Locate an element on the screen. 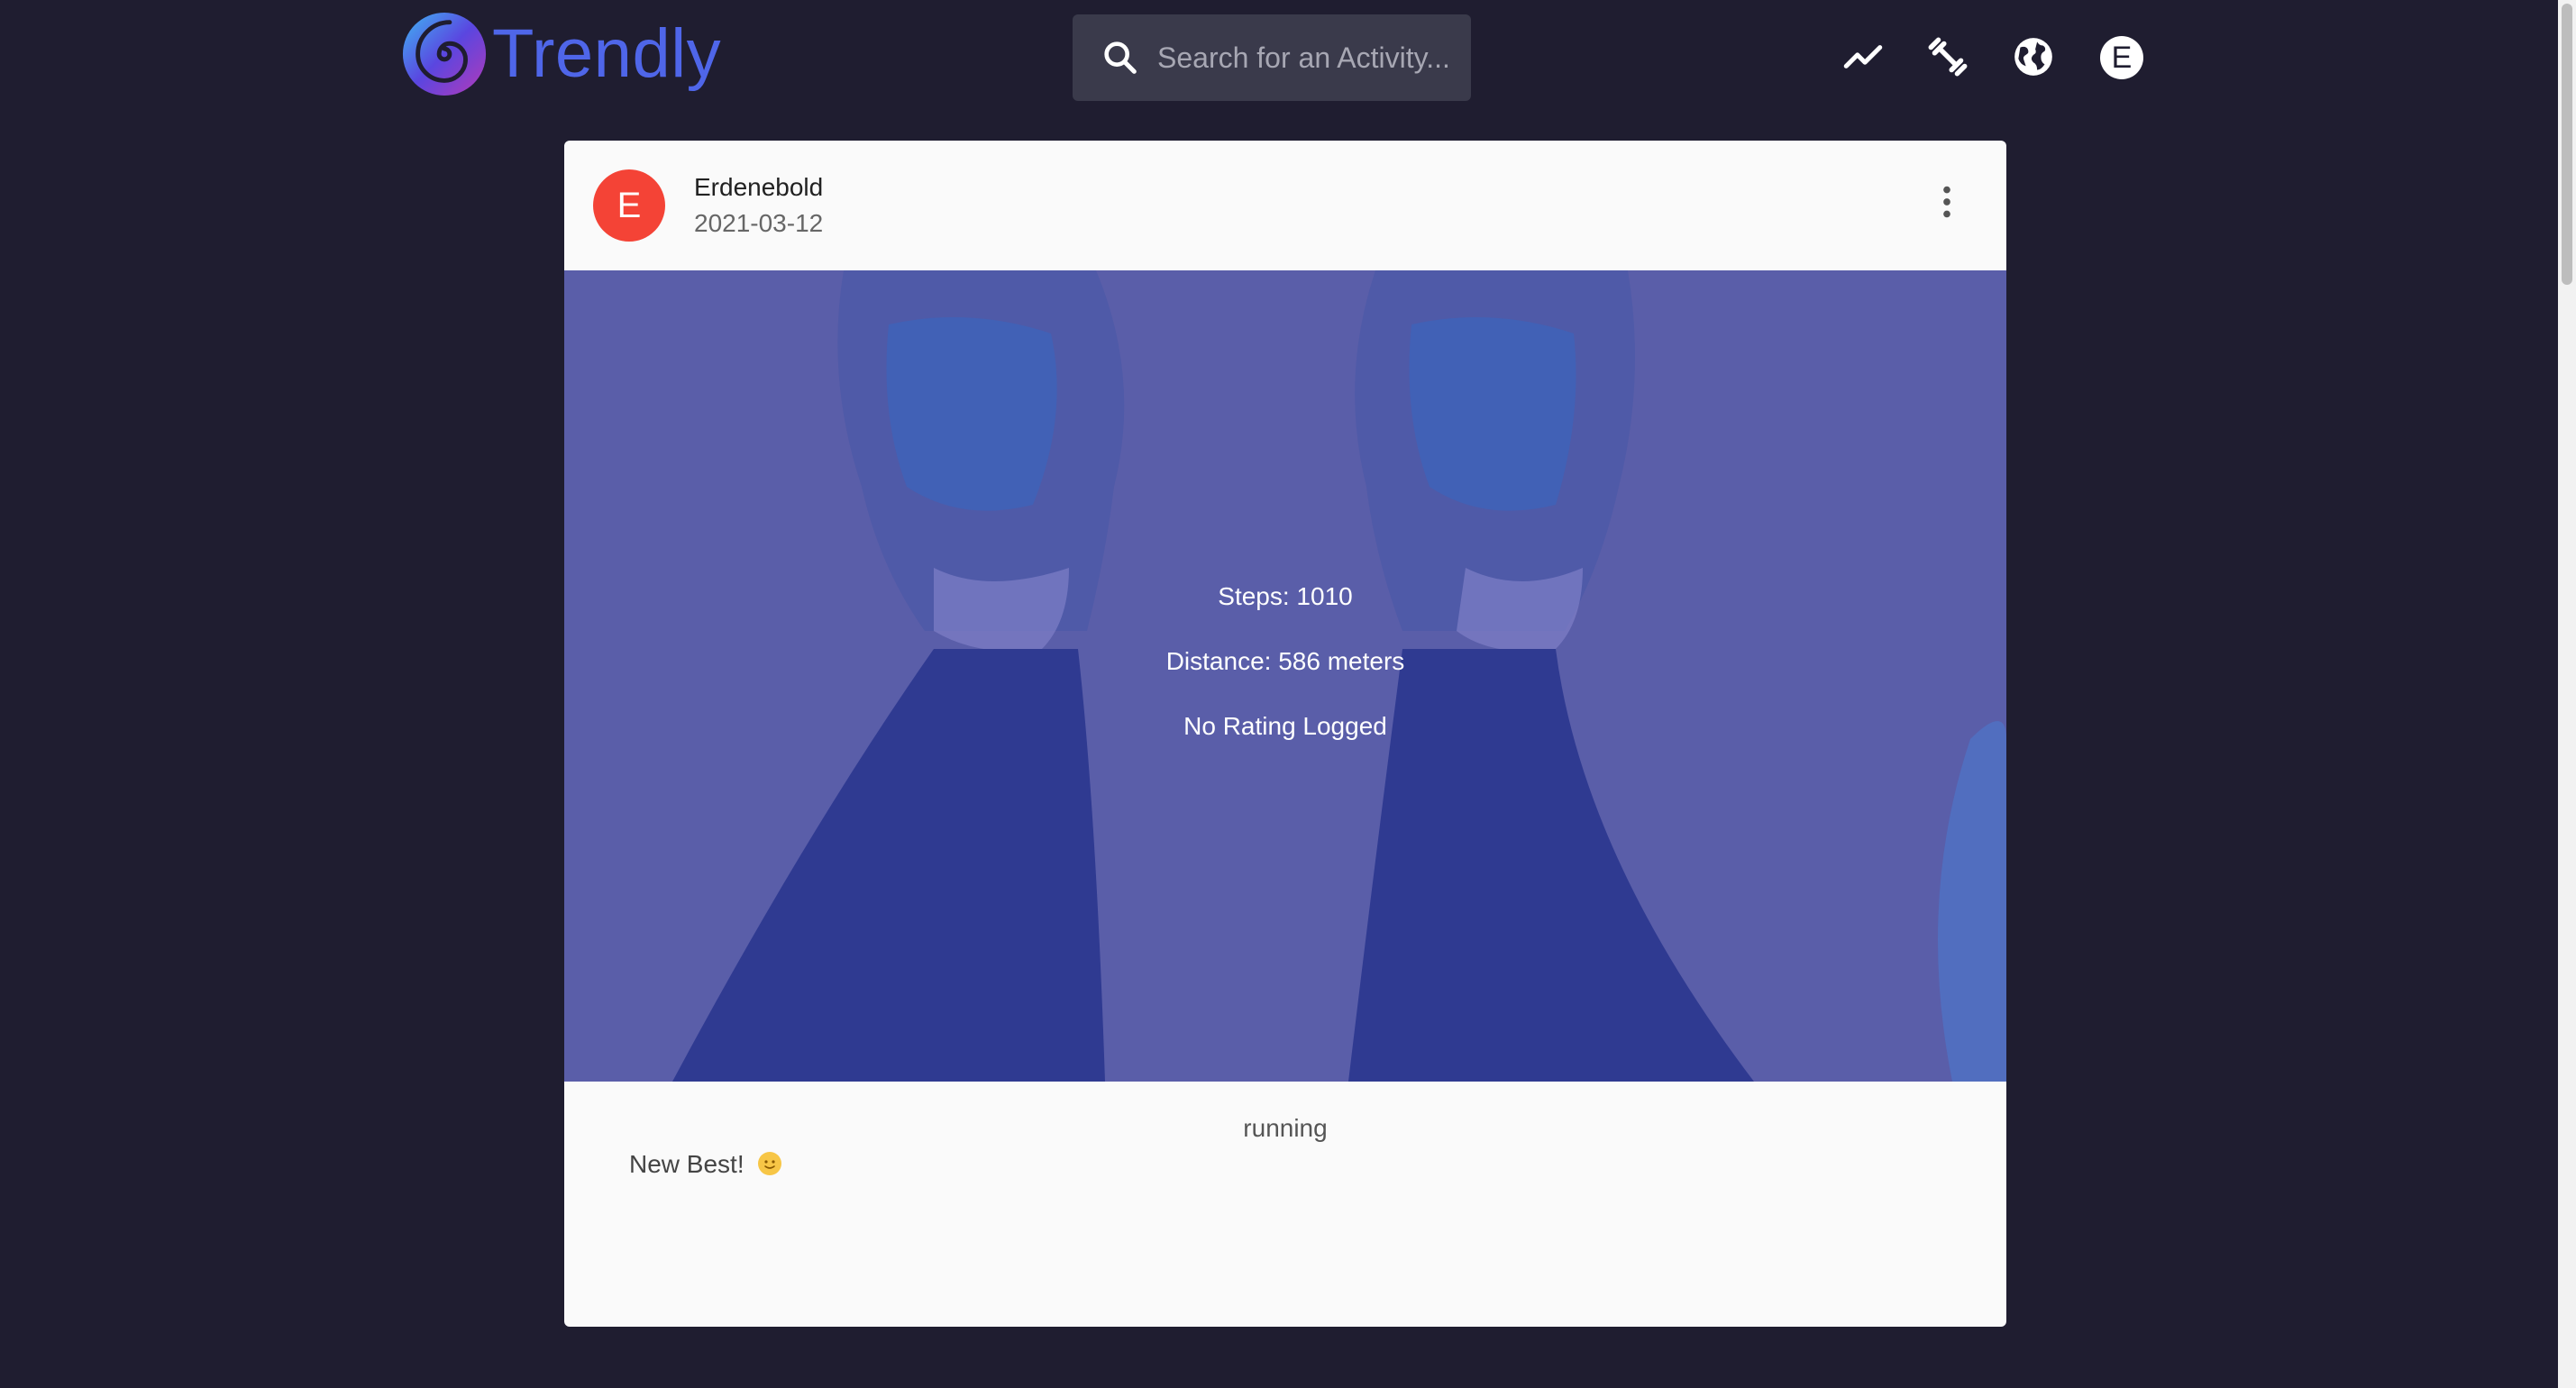 This screenshot has height=1388, width=2576. fitness-icon is located at coordinates (1948, 57).